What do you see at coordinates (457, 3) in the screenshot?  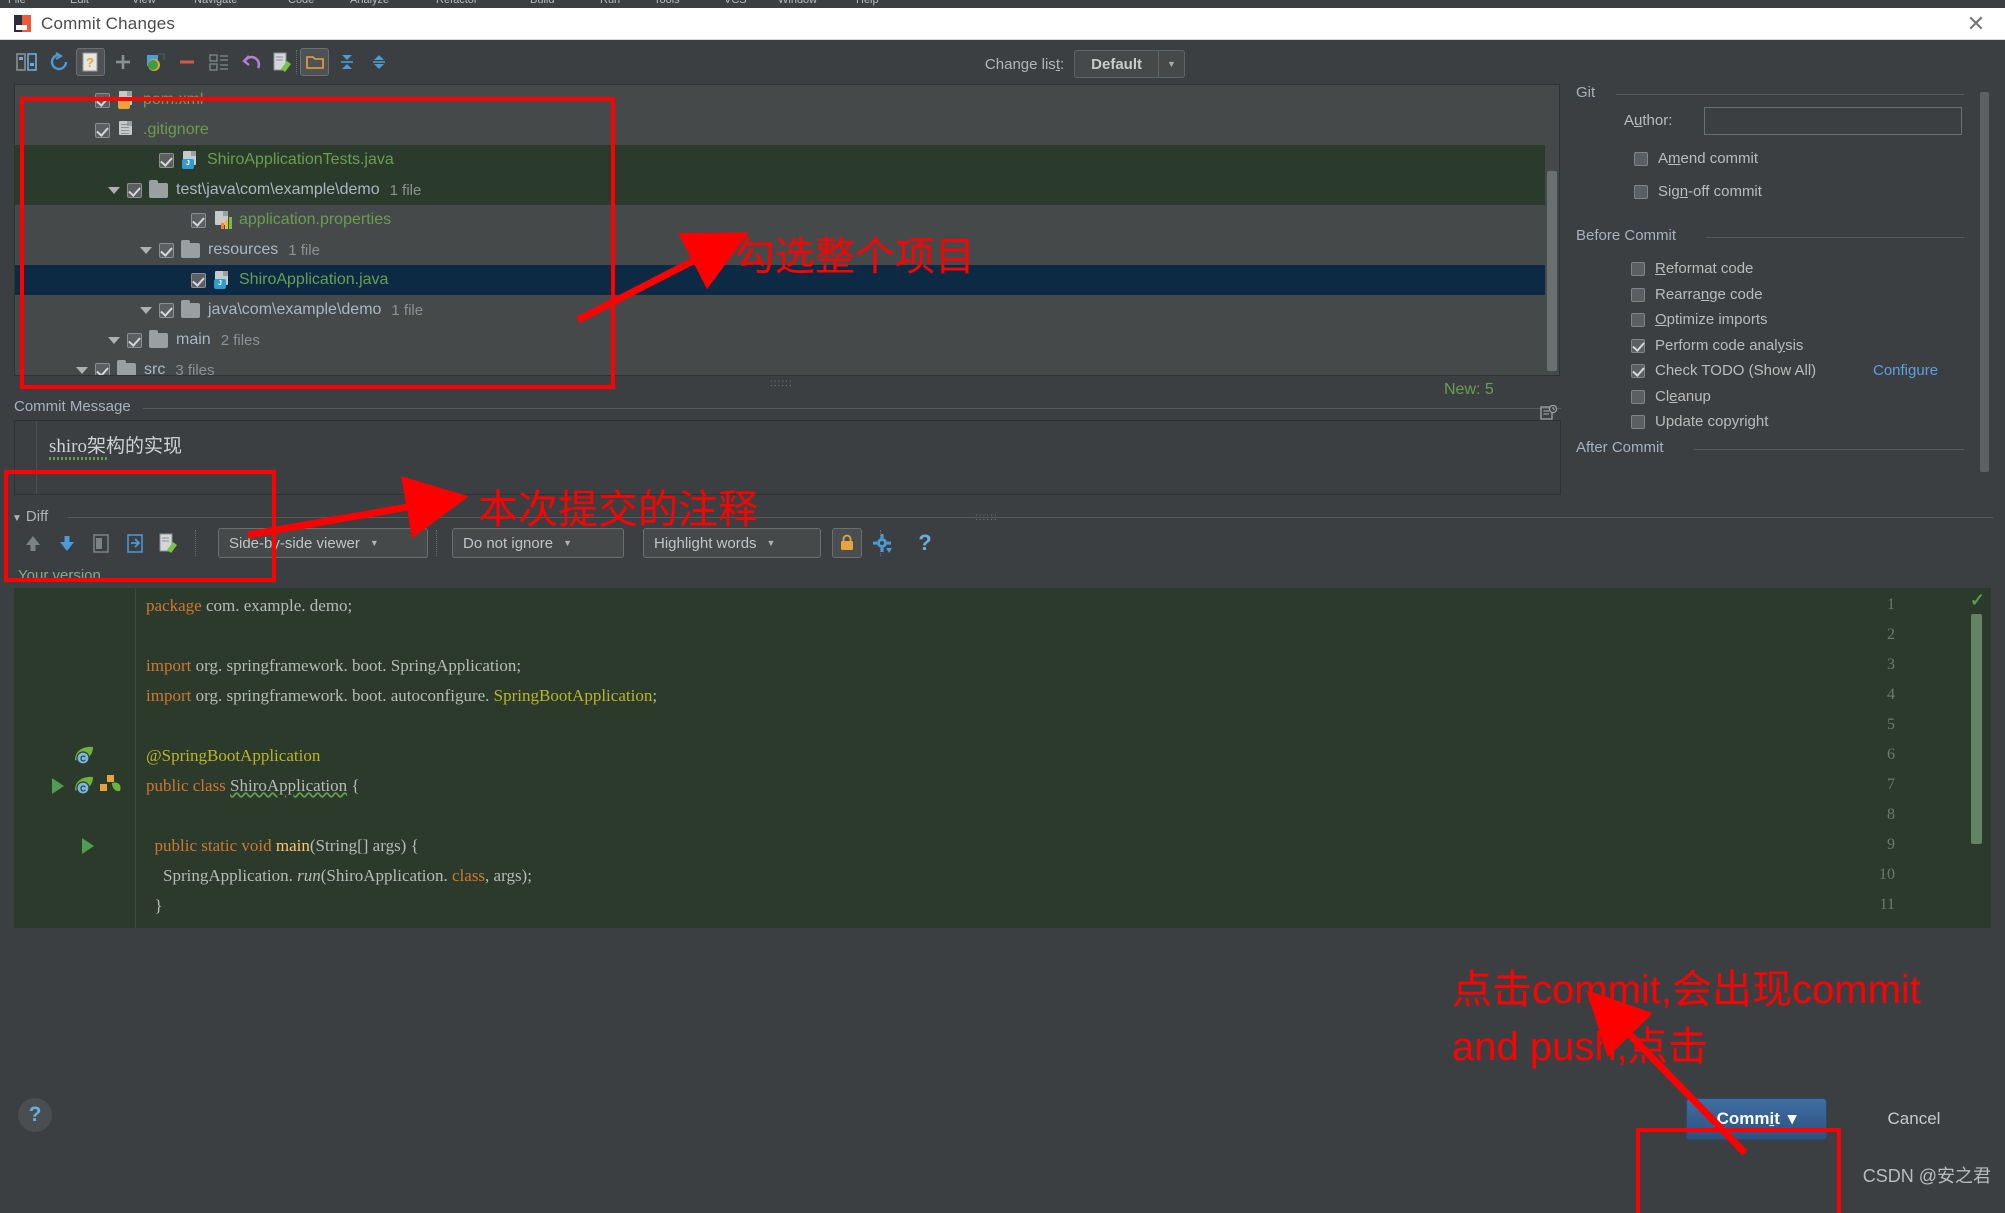 I see `menubar-item-refactor: Refactor` at bounding box center [457, 3].